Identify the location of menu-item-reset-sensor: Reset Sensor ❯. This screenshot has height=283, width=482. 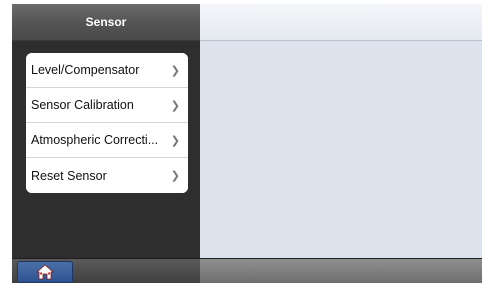
(107, 175).